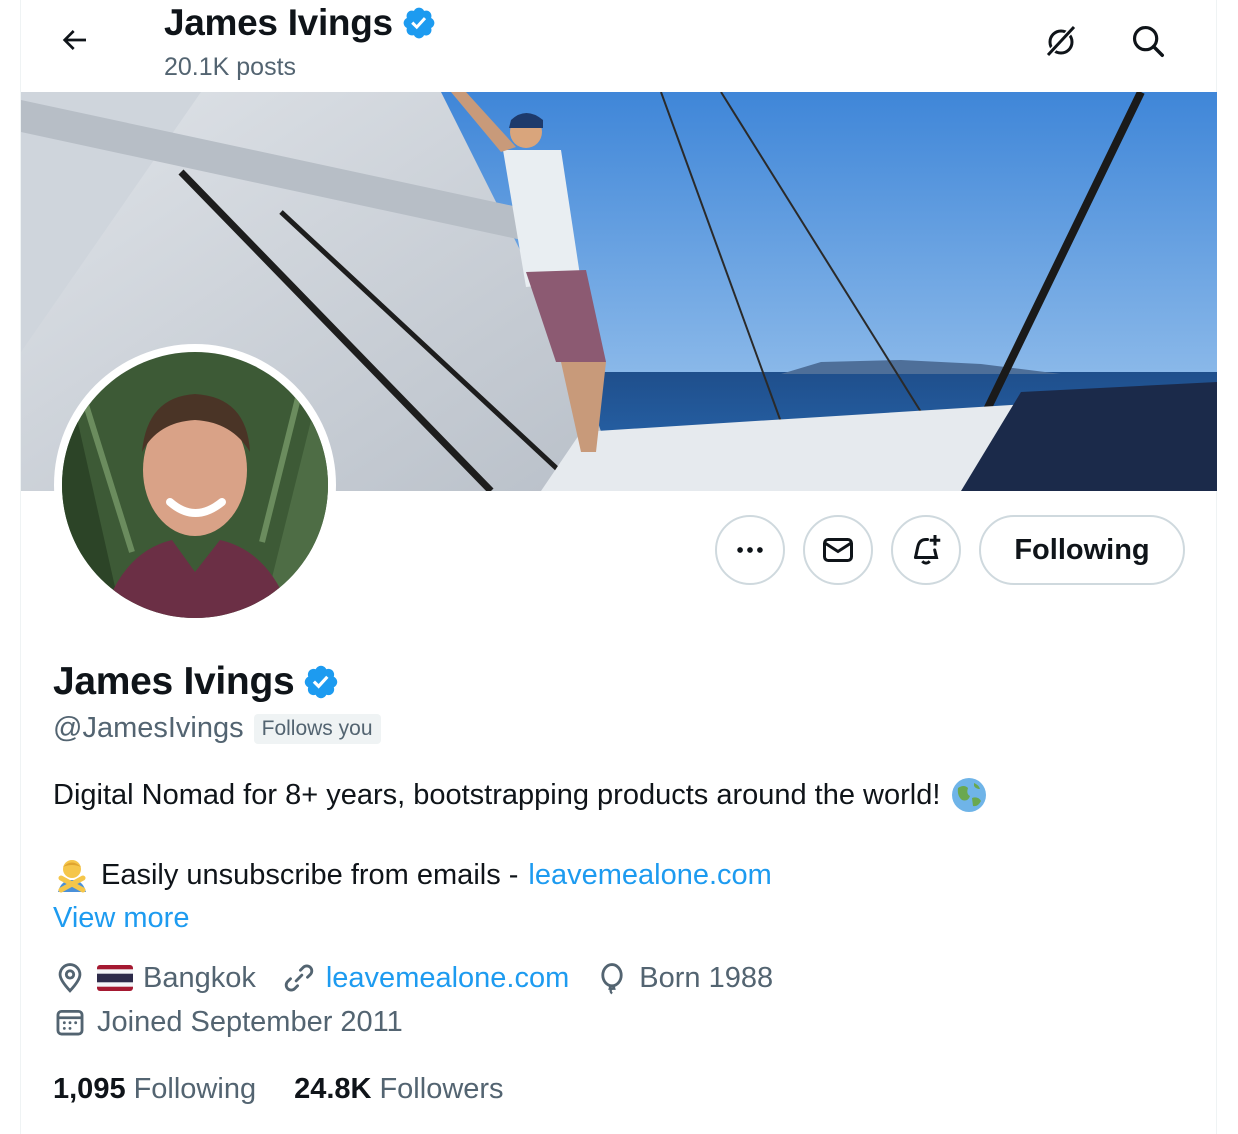  Describe the element at coordinates (250, 1021) in the screenshot. I see `joined-text: Joined September 2011` at that location.